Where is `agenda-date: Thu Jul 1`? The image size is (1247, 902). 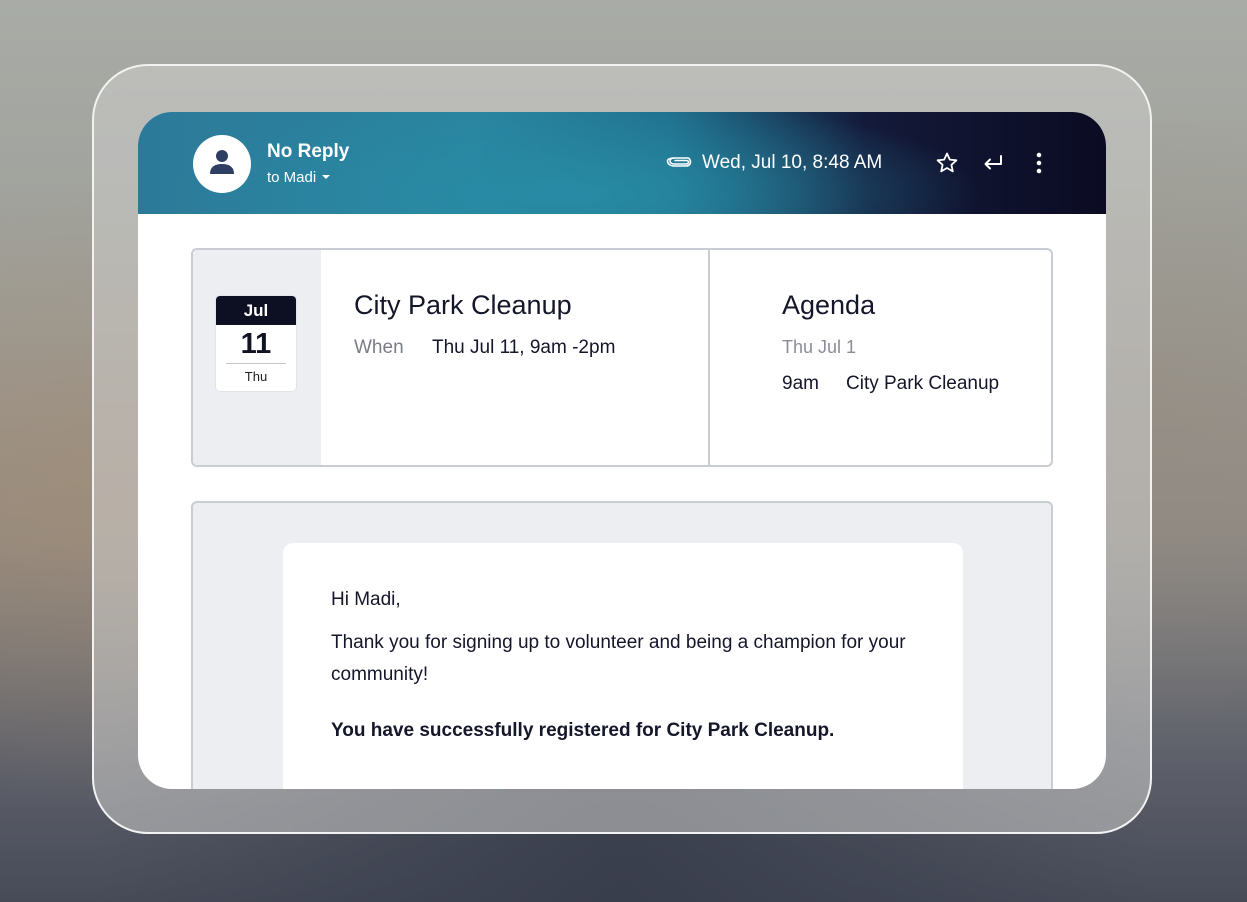
agenda-date: Thu Jul 1 is located at coordinates (819, 347).